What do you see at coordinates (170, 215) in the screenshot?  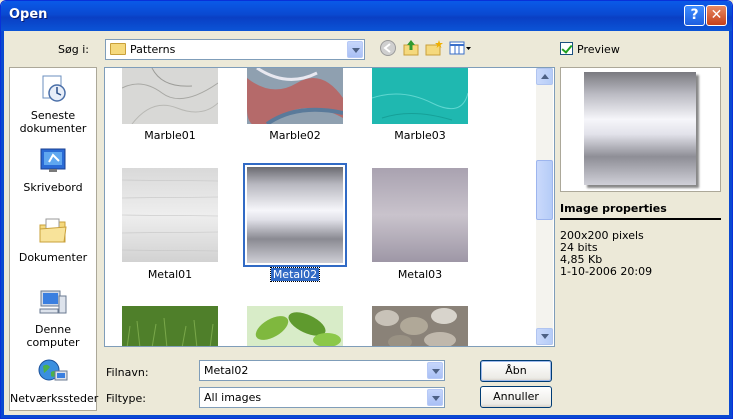 I see `brushed-metal-thumbnail` at bounding box center [170, 215].